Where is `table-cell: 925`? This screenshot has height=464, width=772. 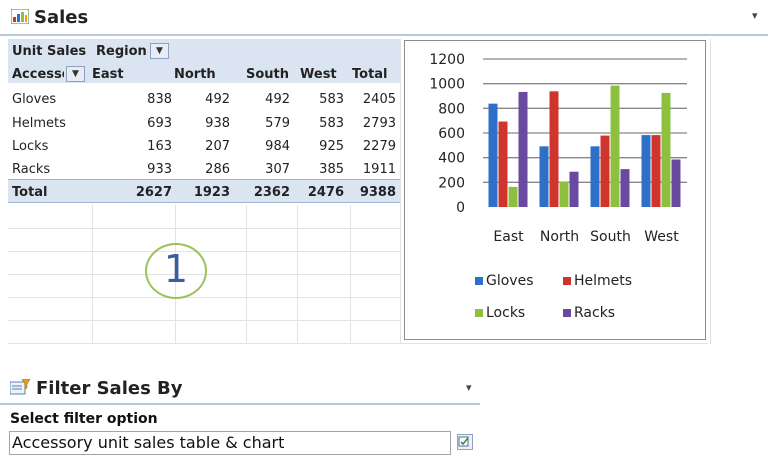 table-cell: 925 is located at coordinates (331, 146).